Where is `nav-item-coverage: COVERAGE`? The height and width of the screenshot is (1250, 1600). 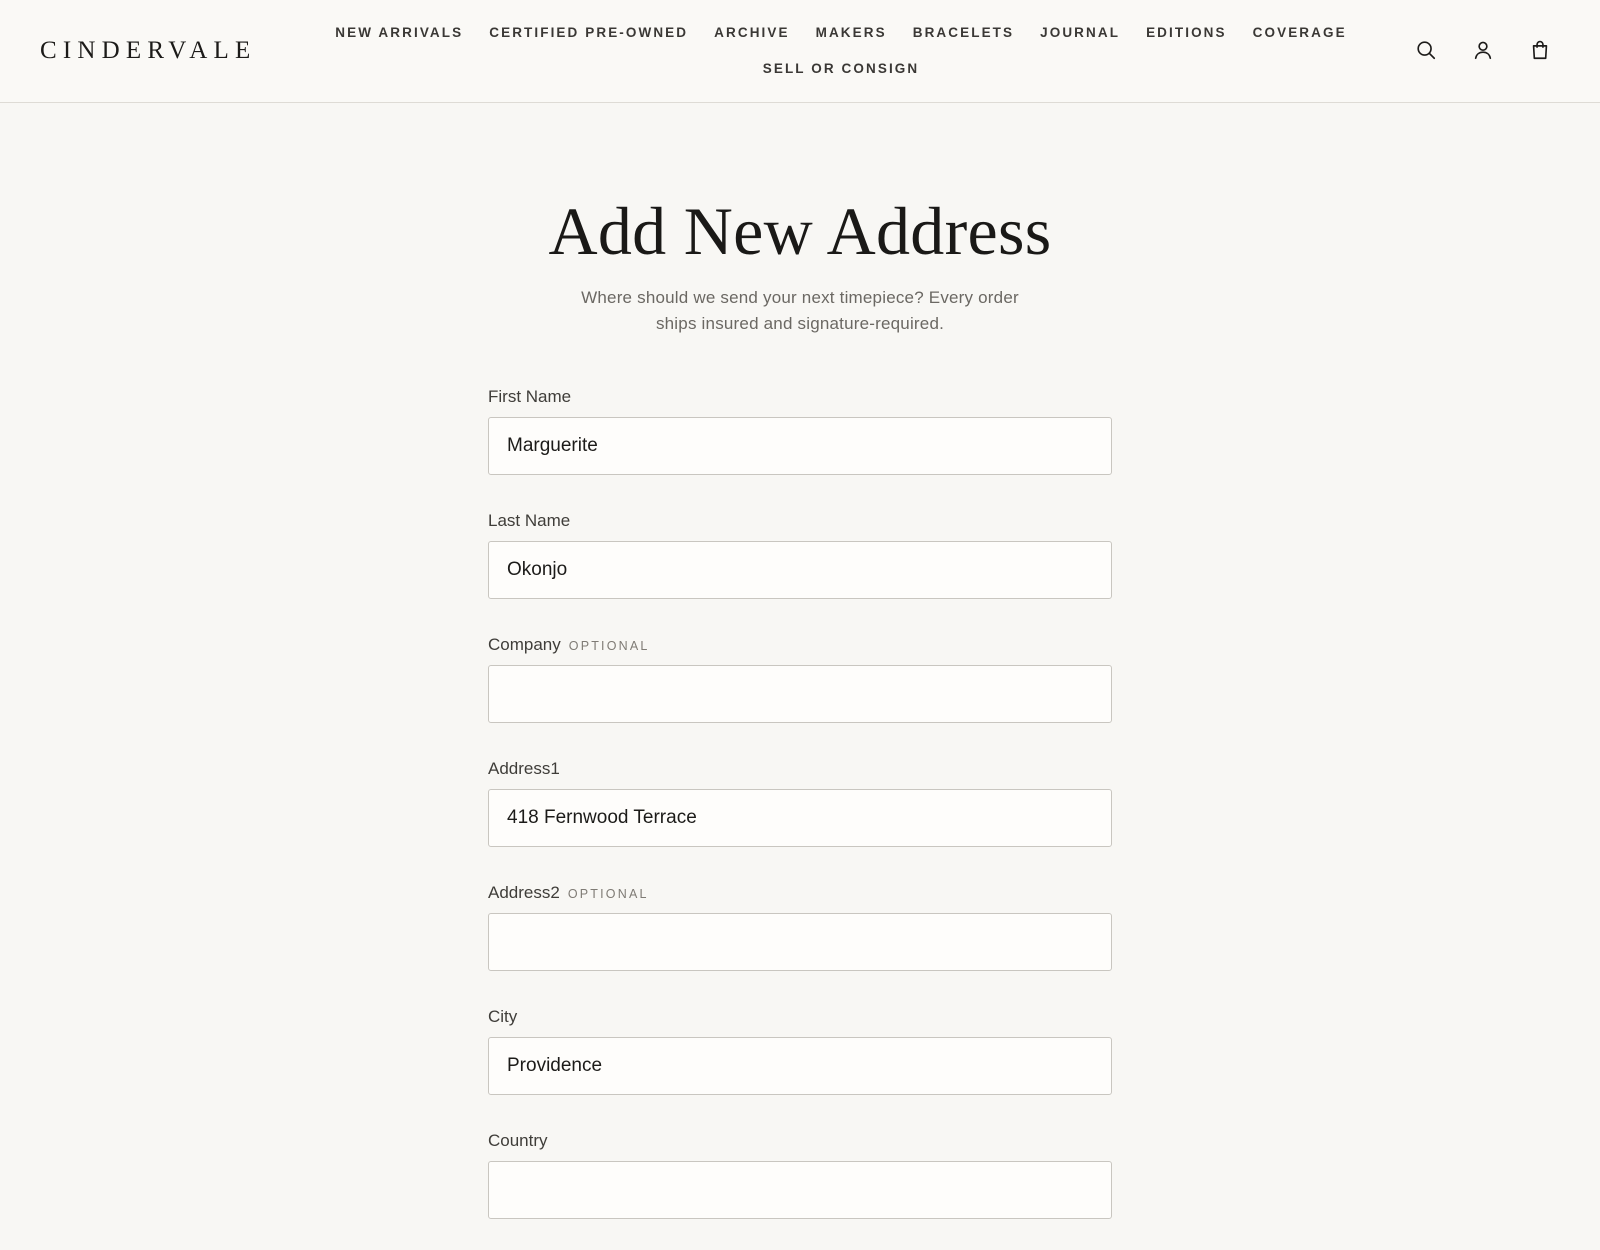 nav-item-coverage: COVERAGE is located at coordinates (1300, 33).